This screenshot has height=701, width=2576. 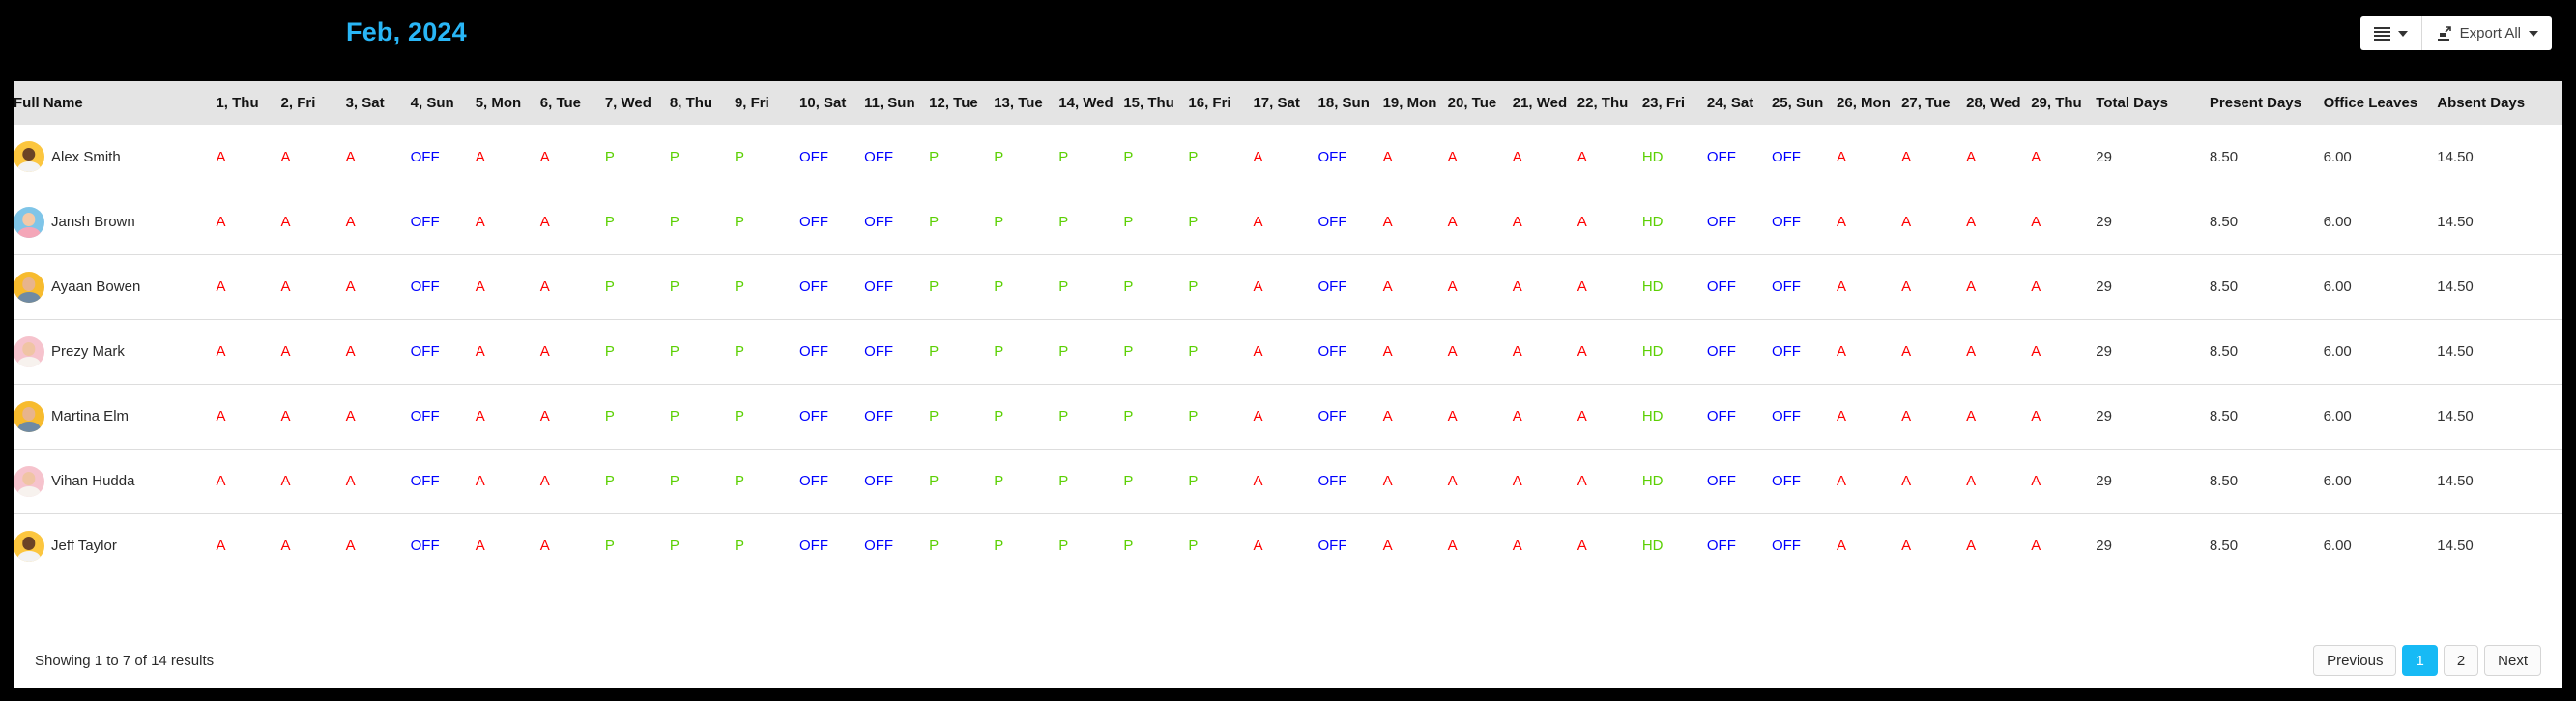 I want to click on column-header-day-25: 25, Sun, so click(x=1804, y=103).